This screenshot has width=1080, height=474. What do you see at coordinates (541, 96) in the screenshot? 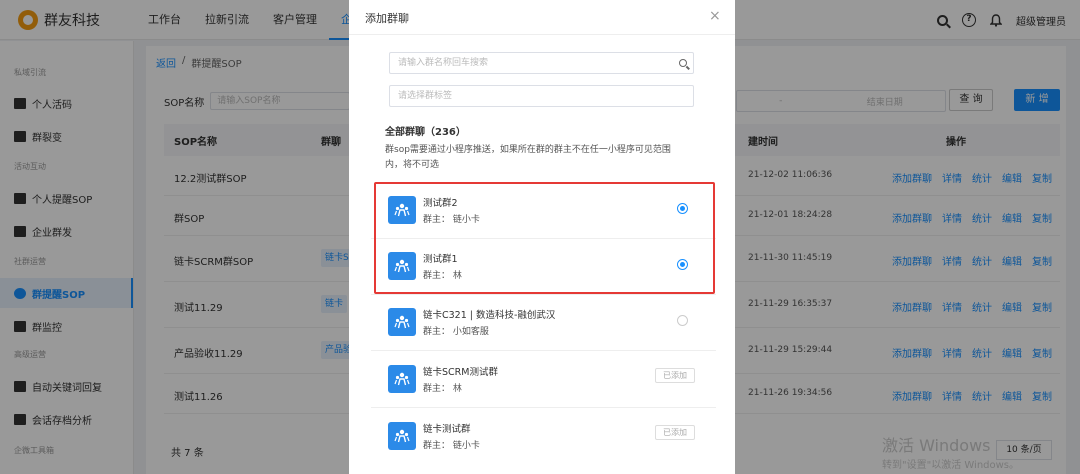
I see `group-tag-select: 请选择群标签` at bounding box center [541, 96].